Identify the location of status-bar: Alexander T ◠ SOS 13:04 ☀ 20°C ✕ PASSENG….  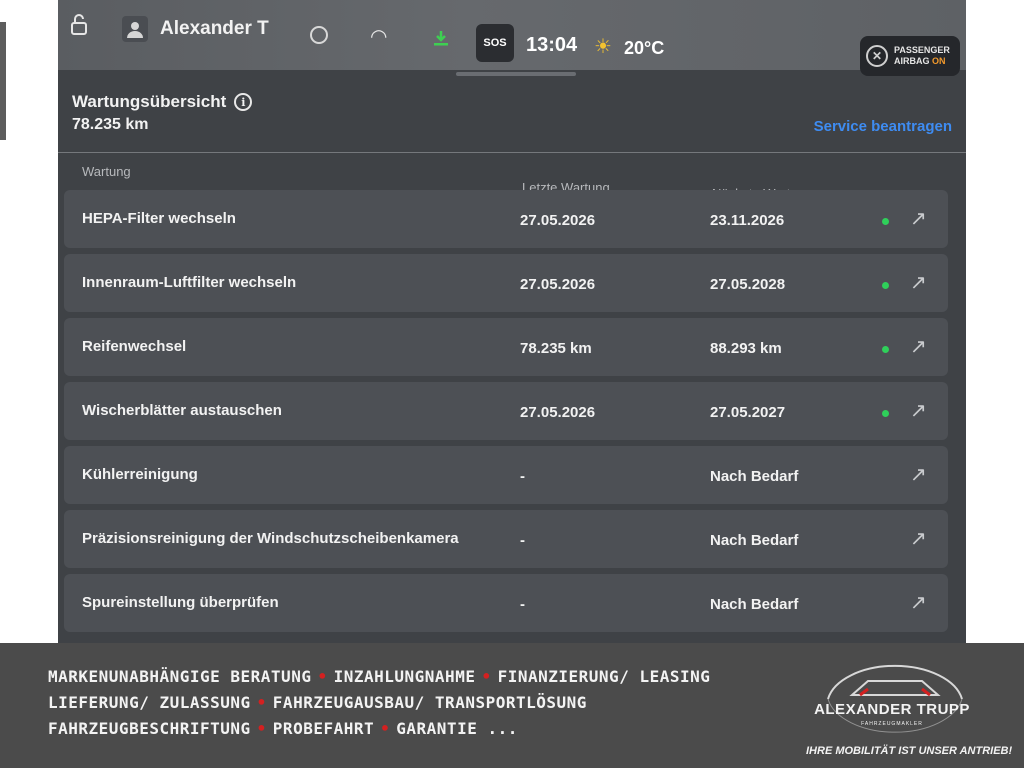
(512, 38).